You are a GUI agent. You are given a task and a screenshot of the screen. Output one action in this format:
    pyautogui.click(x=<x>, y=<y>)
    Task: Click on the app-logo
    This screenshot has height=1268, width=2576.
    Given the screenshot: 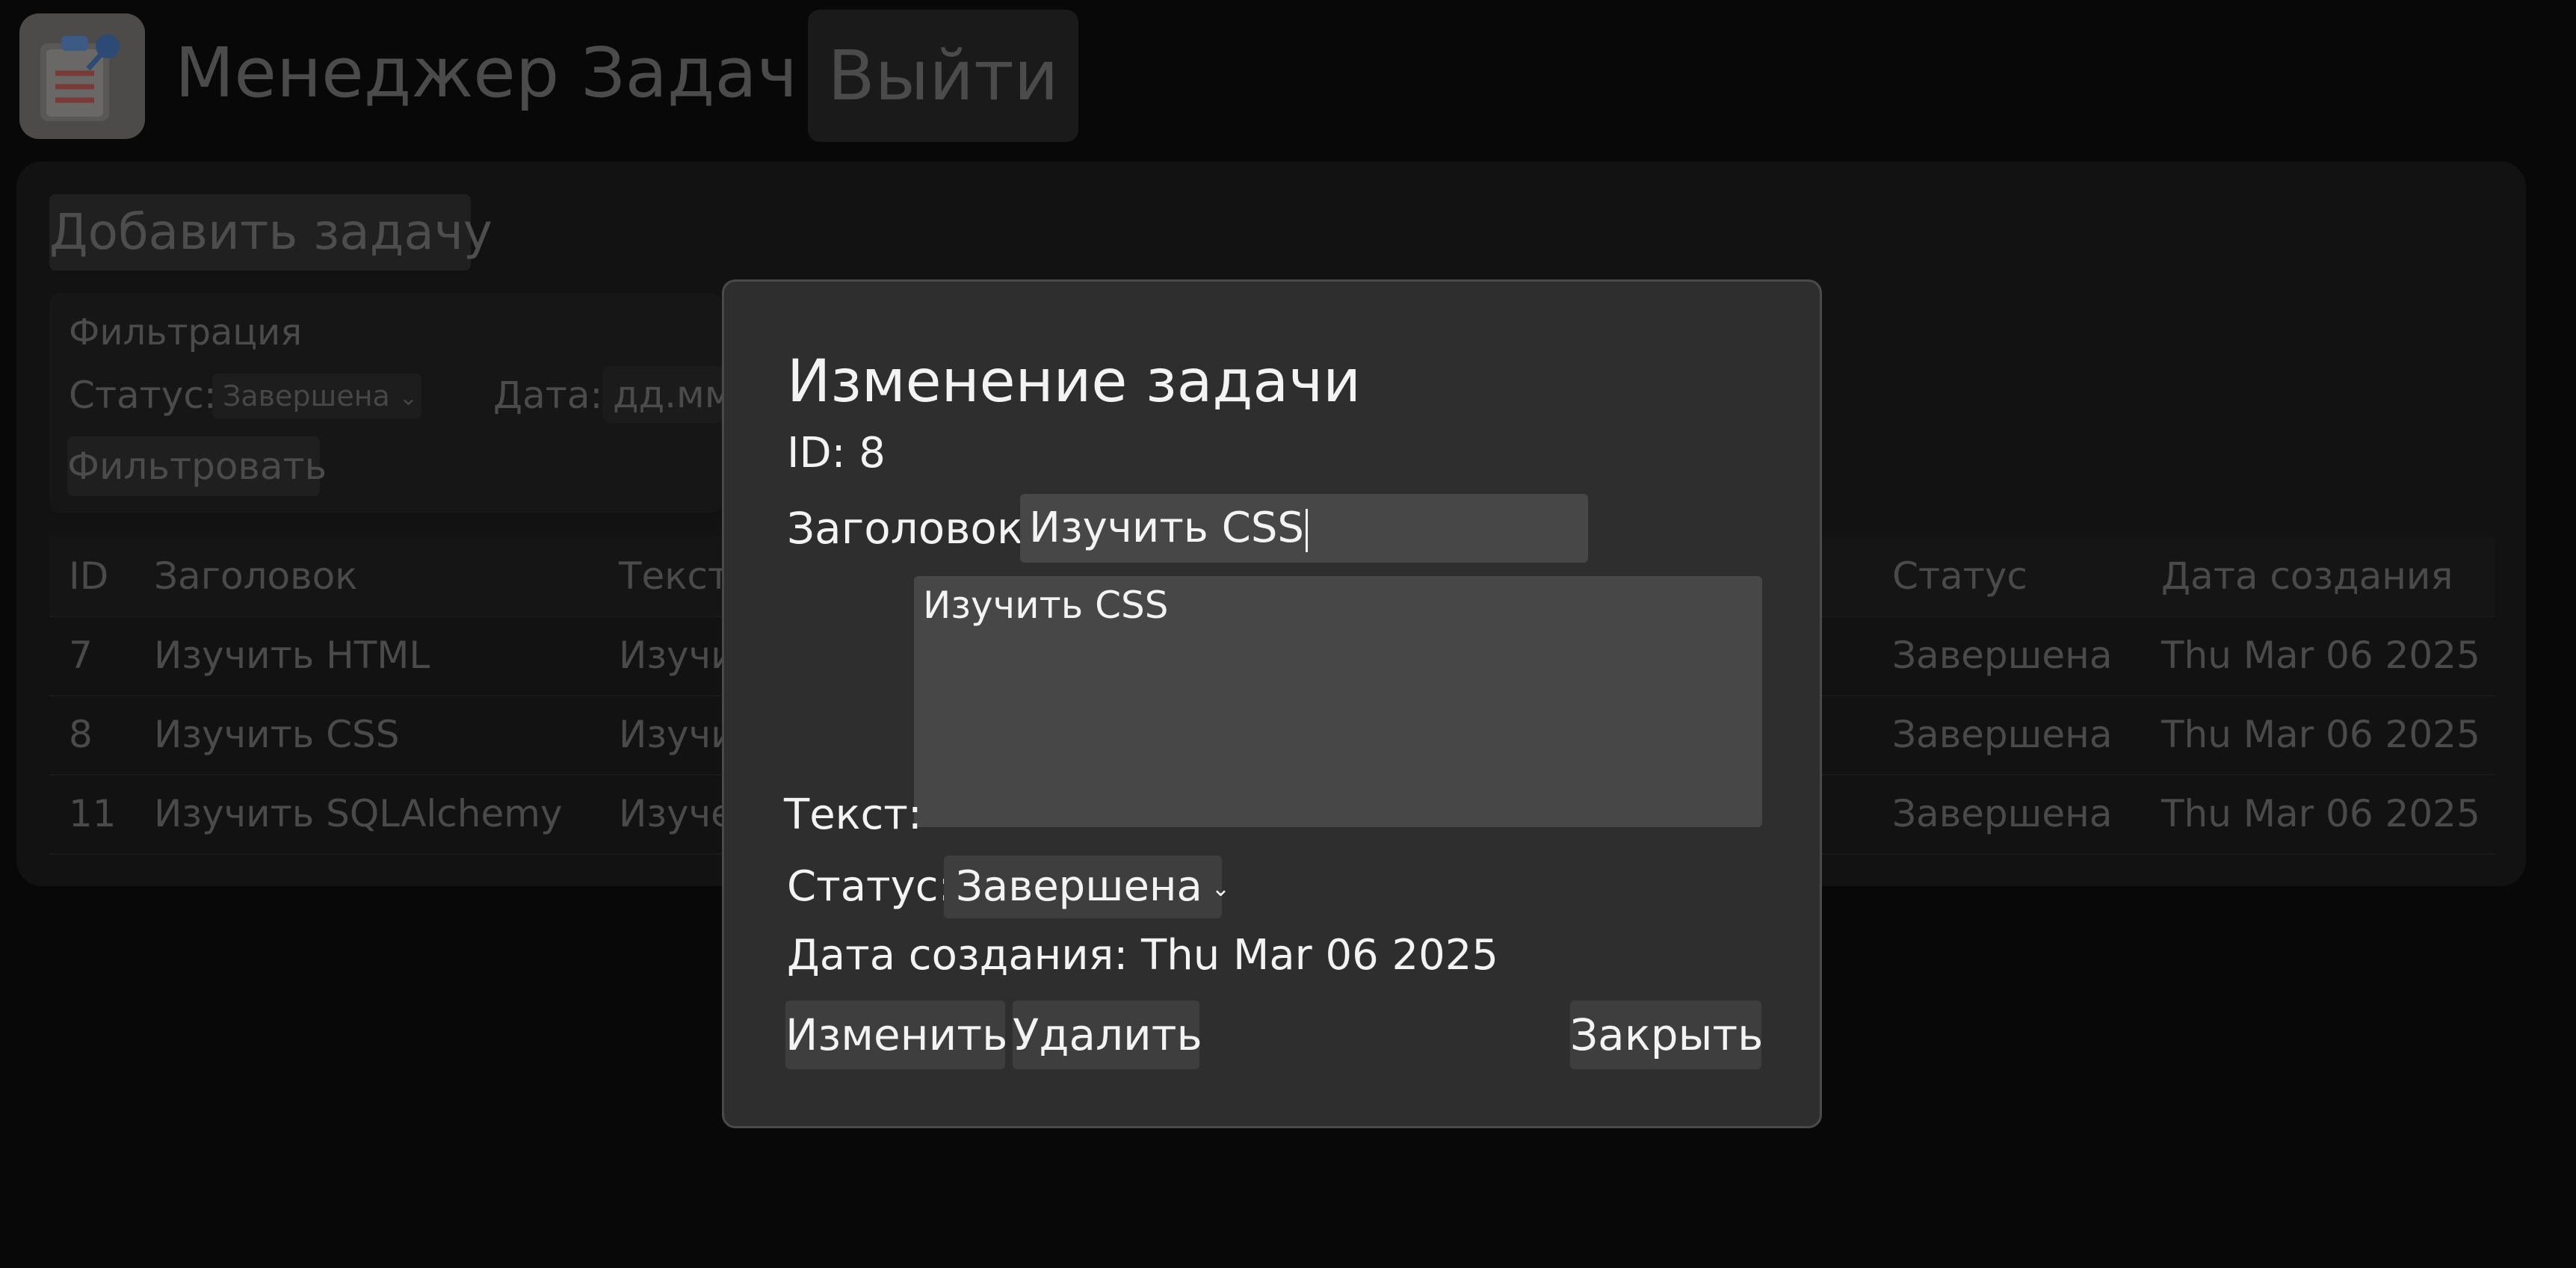 What is the action you would take?
    pyautogui.click(x=82, y=76)
    